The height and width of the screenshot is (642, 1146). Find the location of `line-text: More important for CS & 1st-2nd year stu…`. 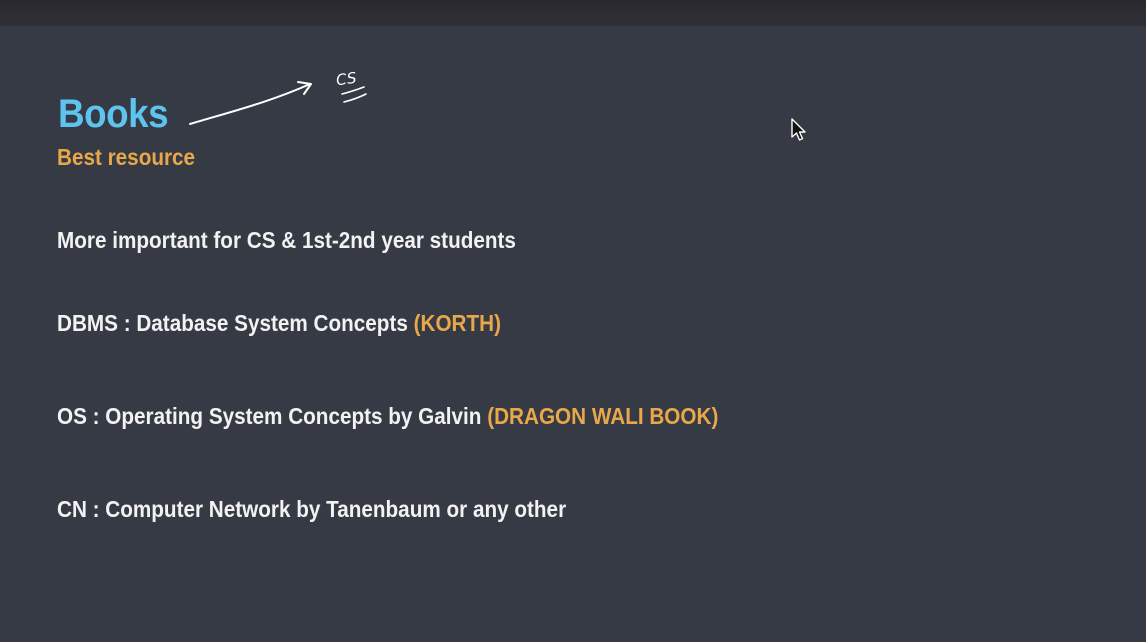

line-text: More important for CS & 1st-2nd year stu… is located at coordinates (286, 240).